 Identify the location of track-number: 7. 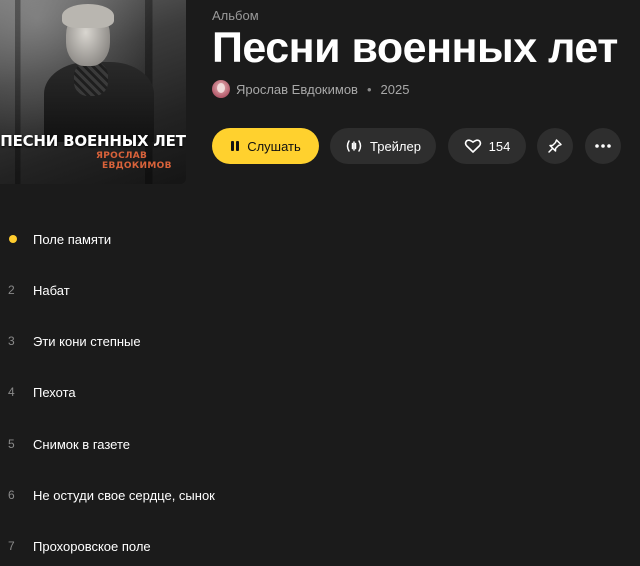
(11, 546).